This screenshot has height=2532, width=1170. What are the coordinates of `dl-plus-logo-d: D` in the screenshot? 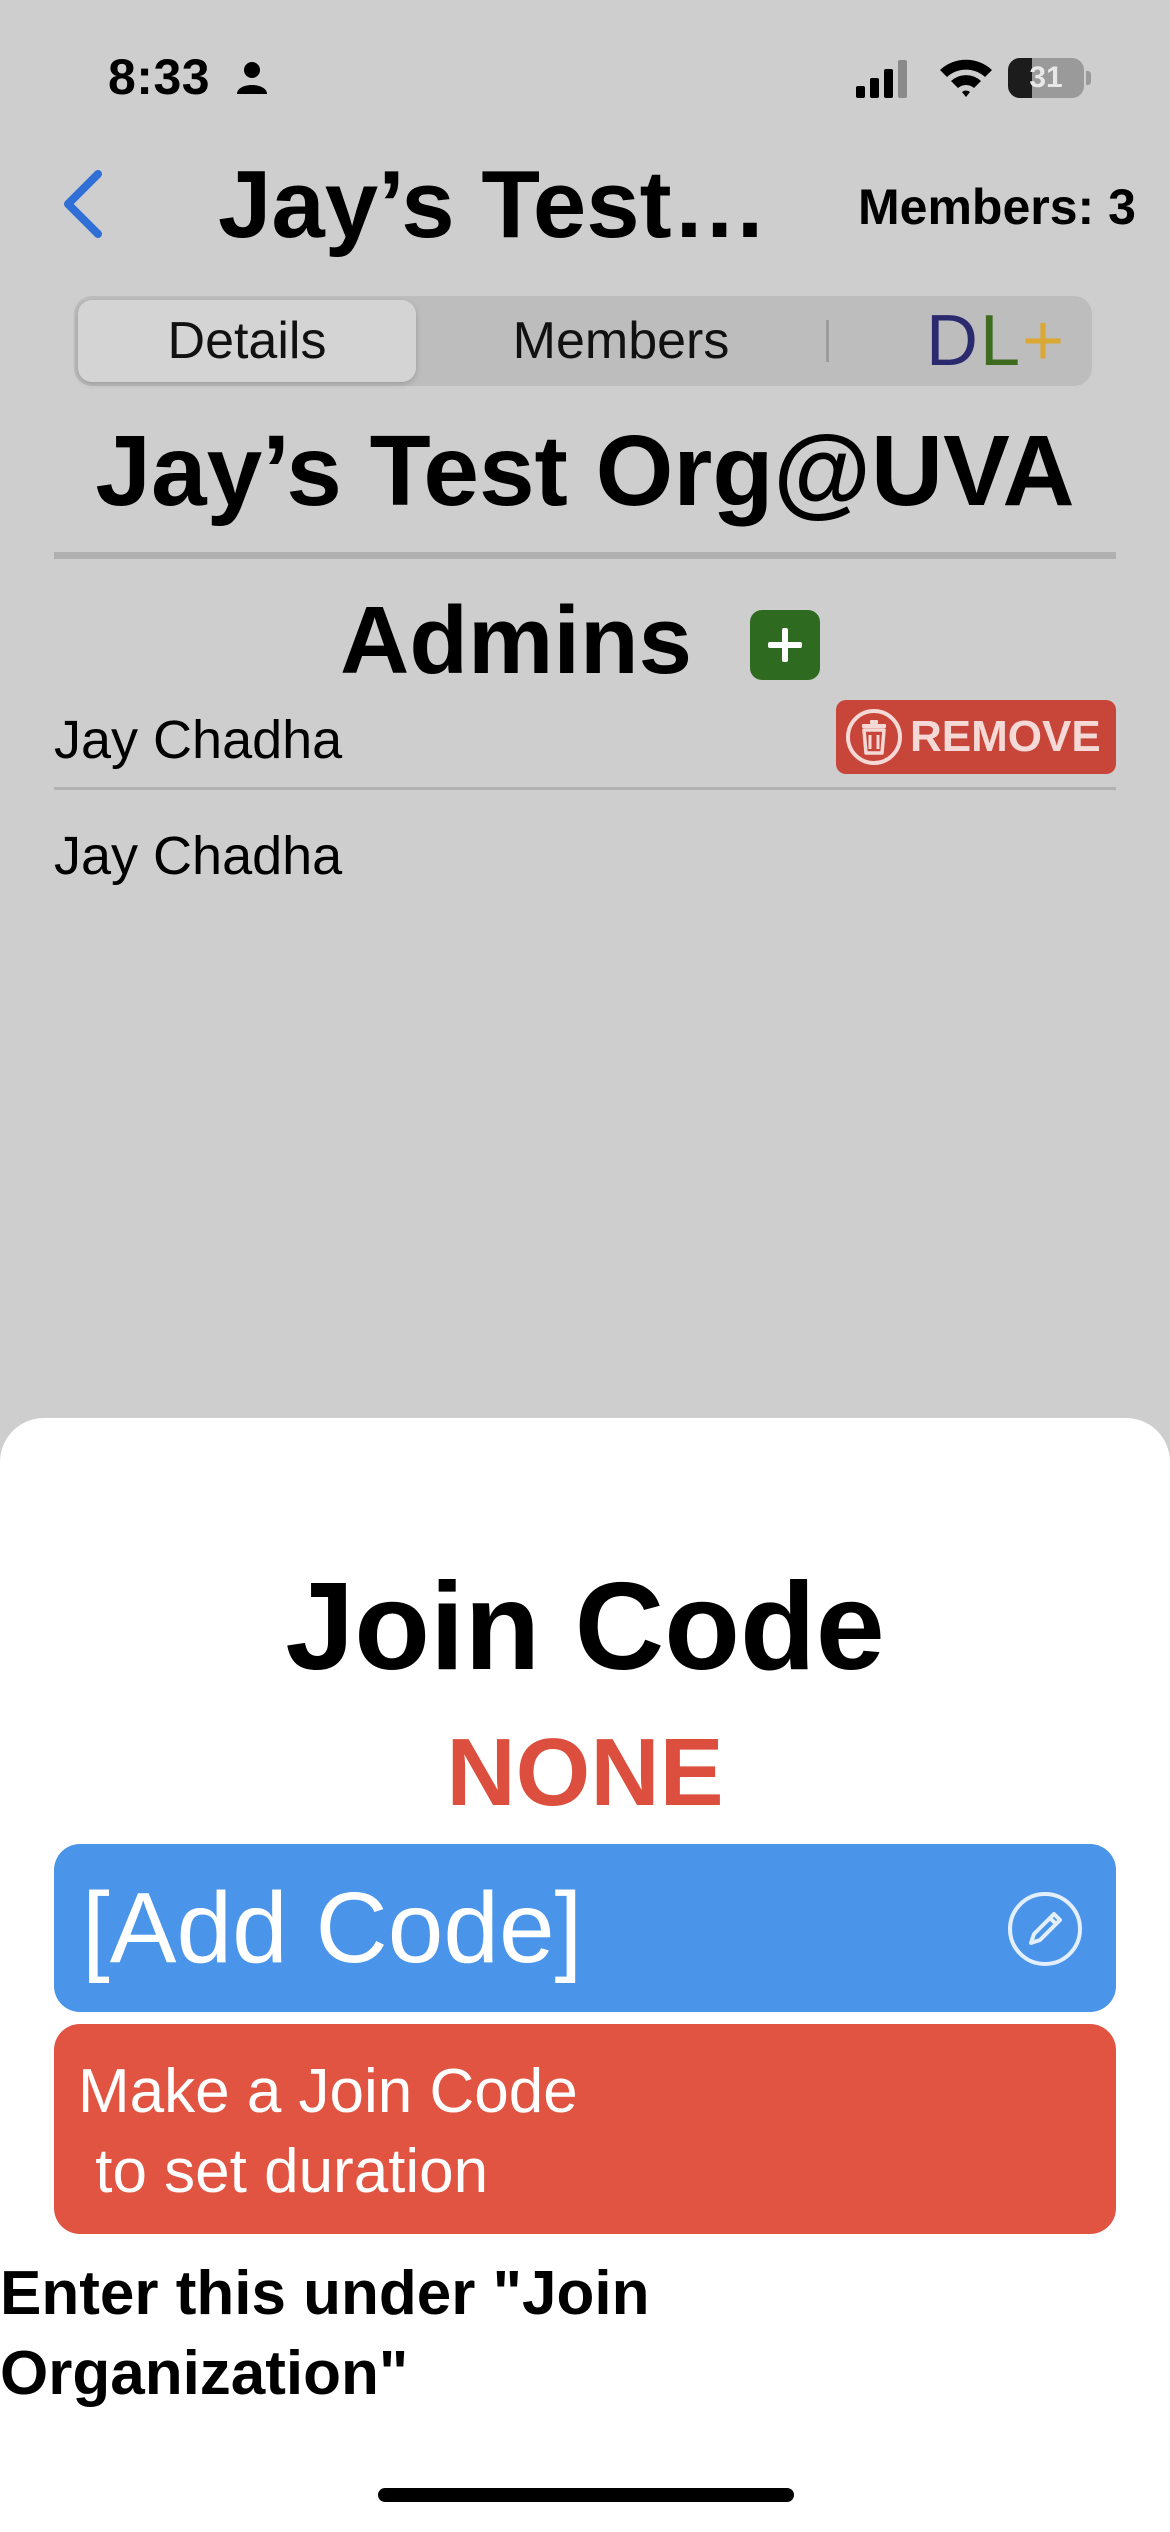 It's located at (953, 341).